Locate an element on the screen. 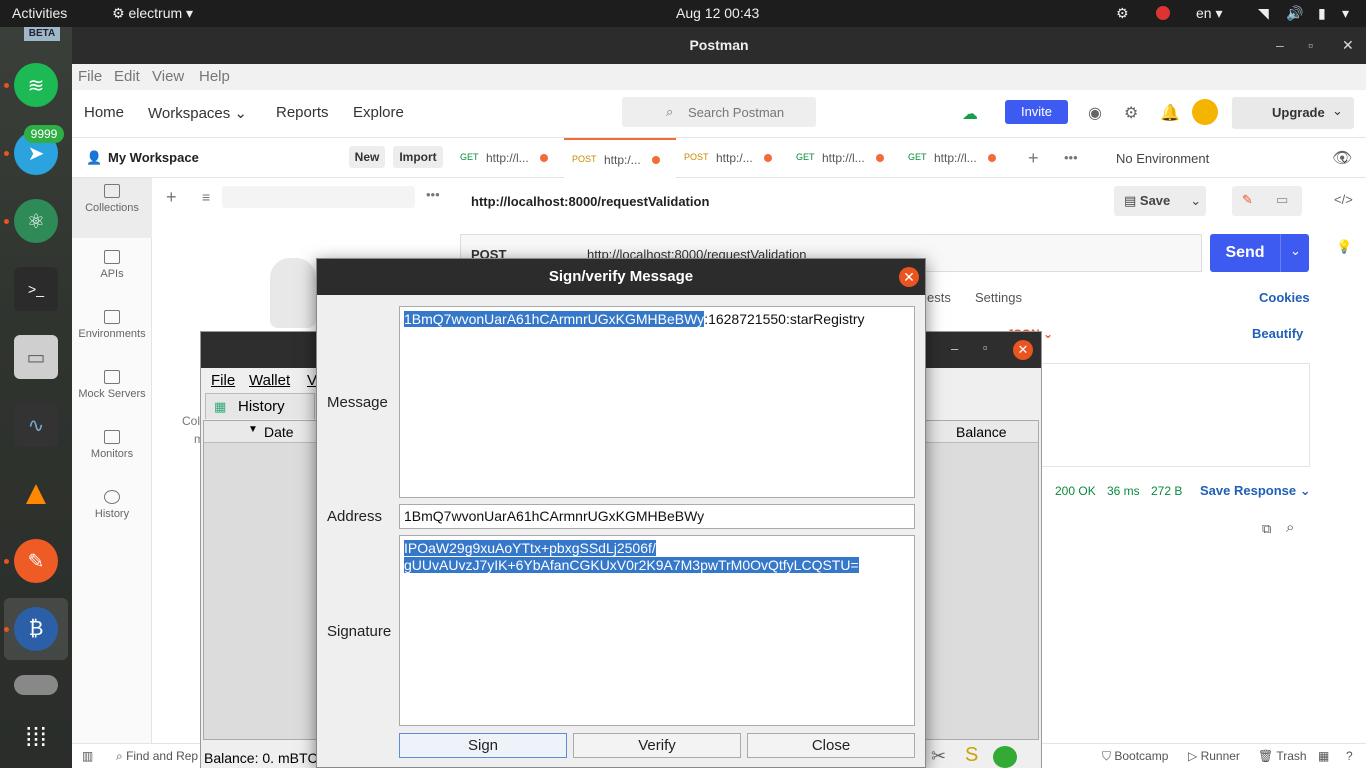 The height and width of the screenshot is (768, 1366). view-mode-toggle: ✎ ▭ is located at coordinates (1267, 201).